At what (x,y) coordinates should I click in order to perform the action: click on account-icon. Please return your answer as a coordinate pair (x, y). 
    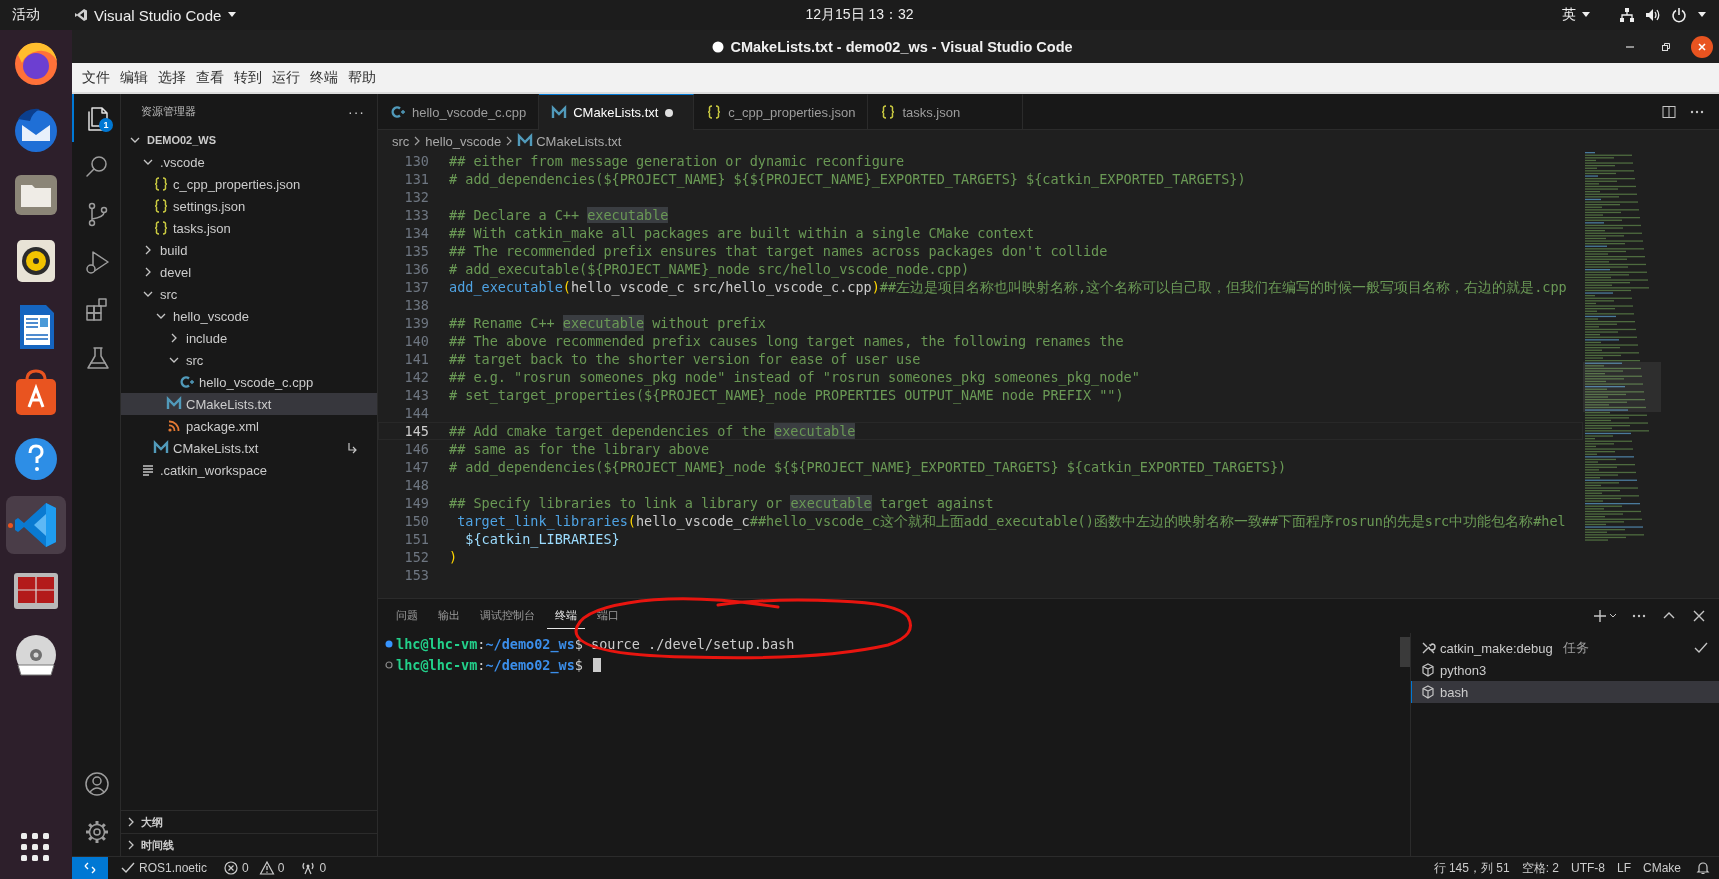
    Looking at the image, I should click on (97, 784).